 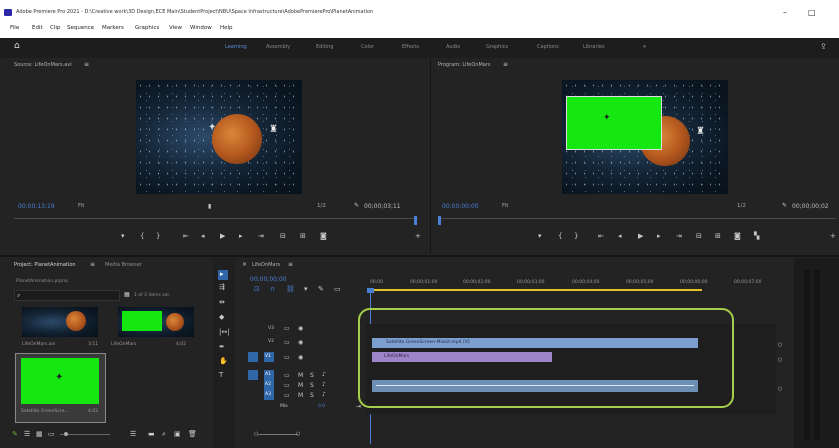 I want to click on find-icon: ⌕, so click(x=164, y=434).